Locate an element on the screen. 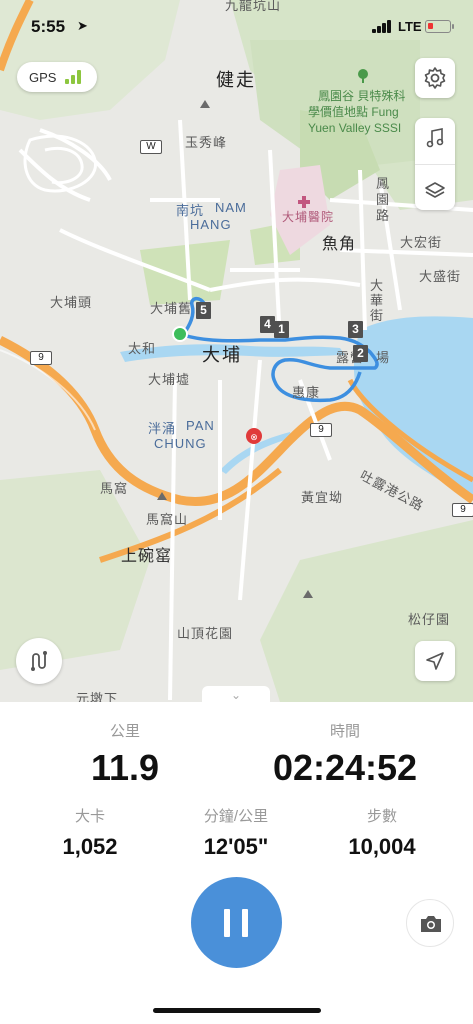 This screenshot has width=473, height=1024. camera-button is located at coordinates (430, 923).